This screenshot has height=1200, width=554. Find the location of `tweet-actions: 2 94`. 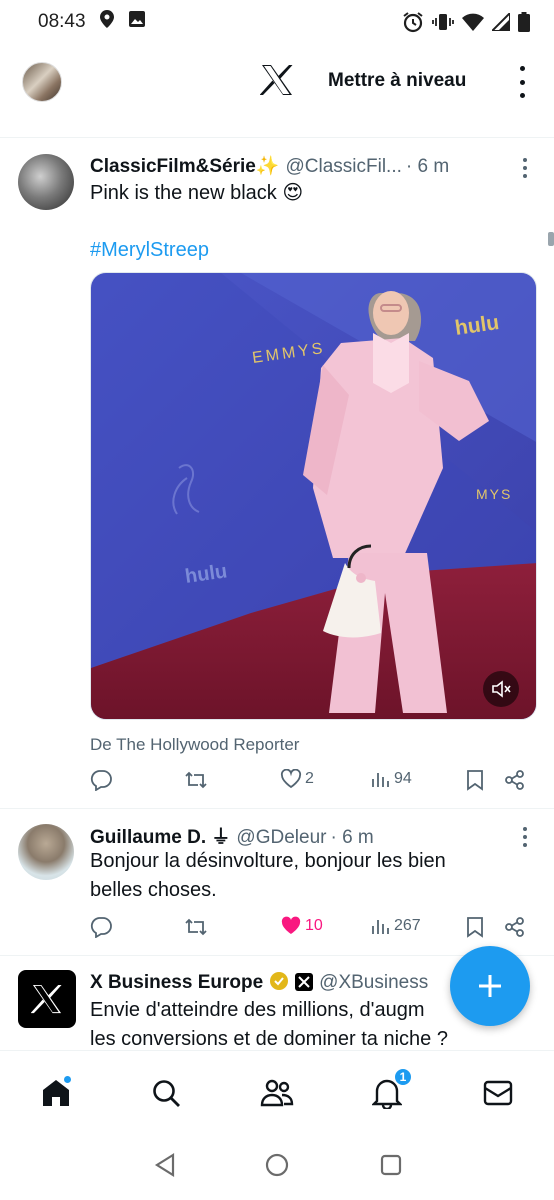

tweet-actions: 2 94 is located at coordinates (310, 784).